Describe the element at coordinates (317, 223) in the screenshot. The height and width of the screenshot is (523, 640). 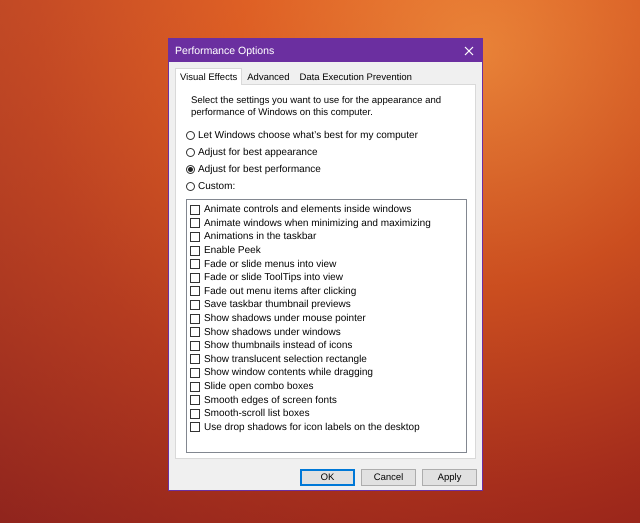
I see `checkbox-label: Animate windows when minimizing and maximizing` at that location.